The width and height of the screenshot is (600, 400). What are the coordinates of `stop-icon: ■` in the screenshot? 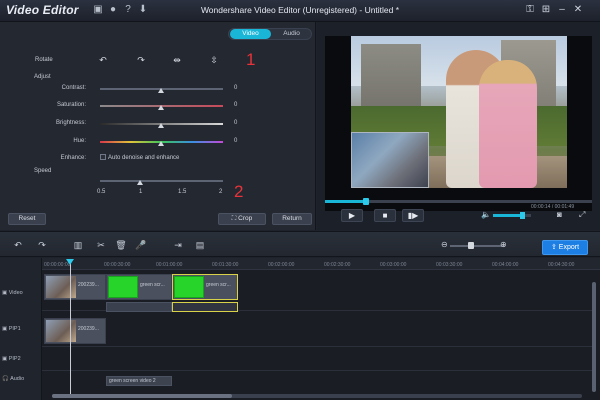 It's located at (385, 215).